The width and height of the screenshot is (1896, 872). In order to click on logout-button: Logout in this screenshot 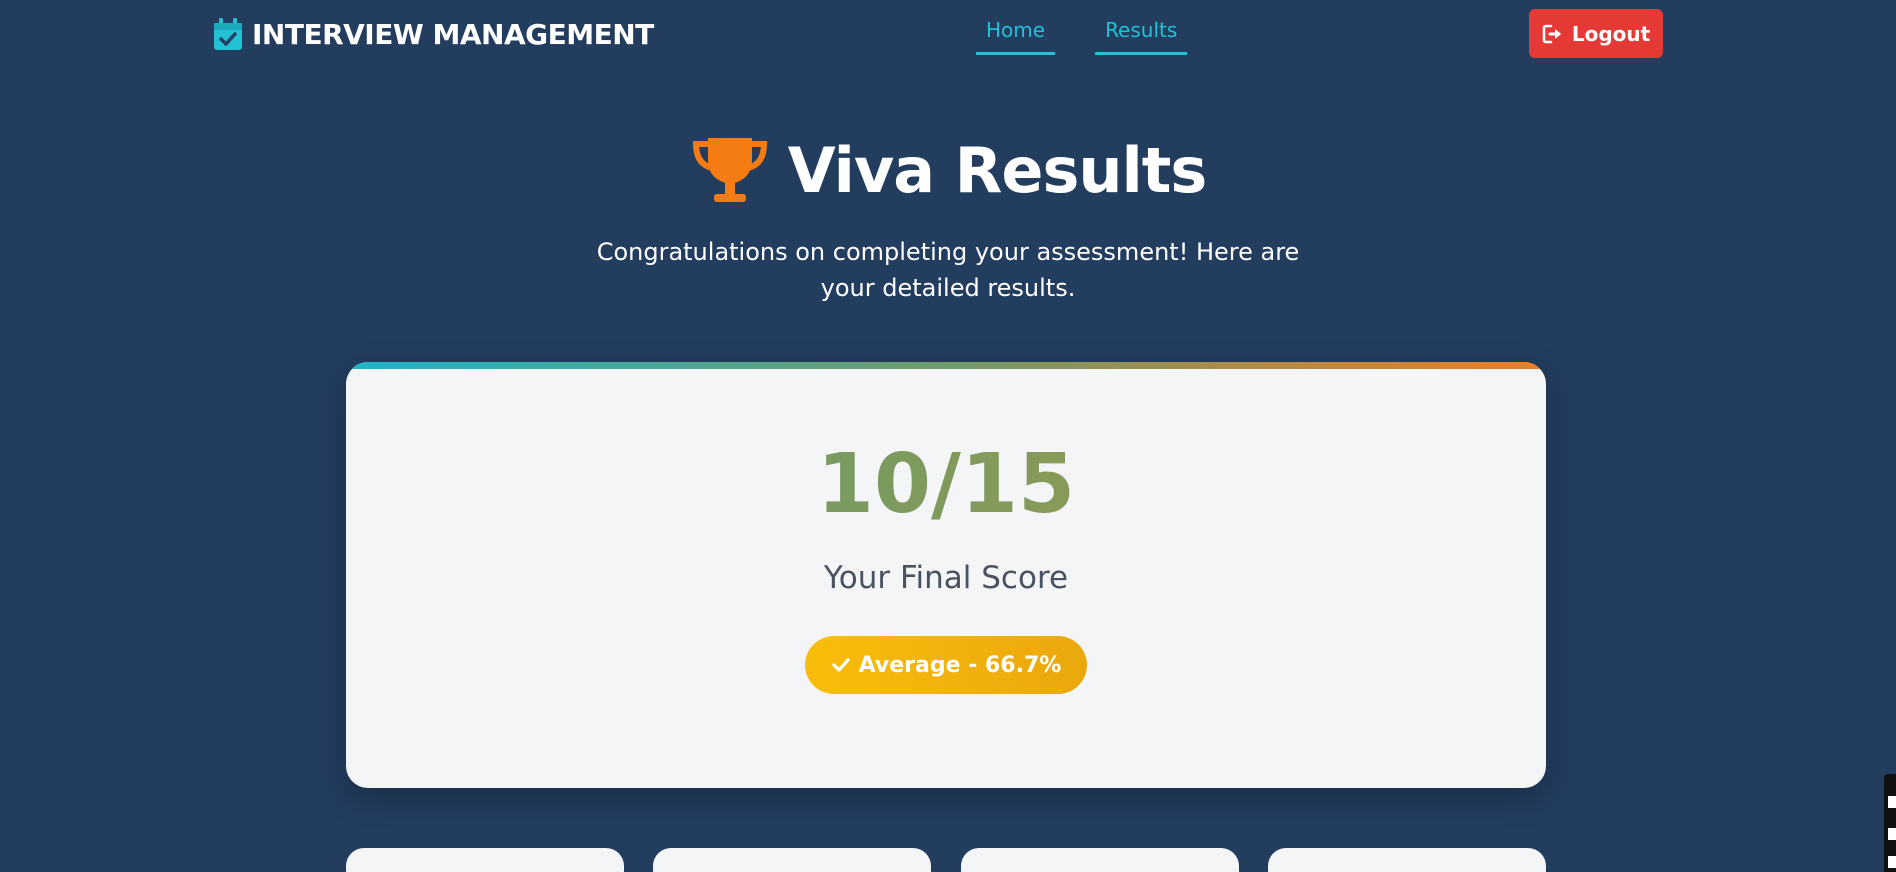, I will do `click(1596, 33)`.